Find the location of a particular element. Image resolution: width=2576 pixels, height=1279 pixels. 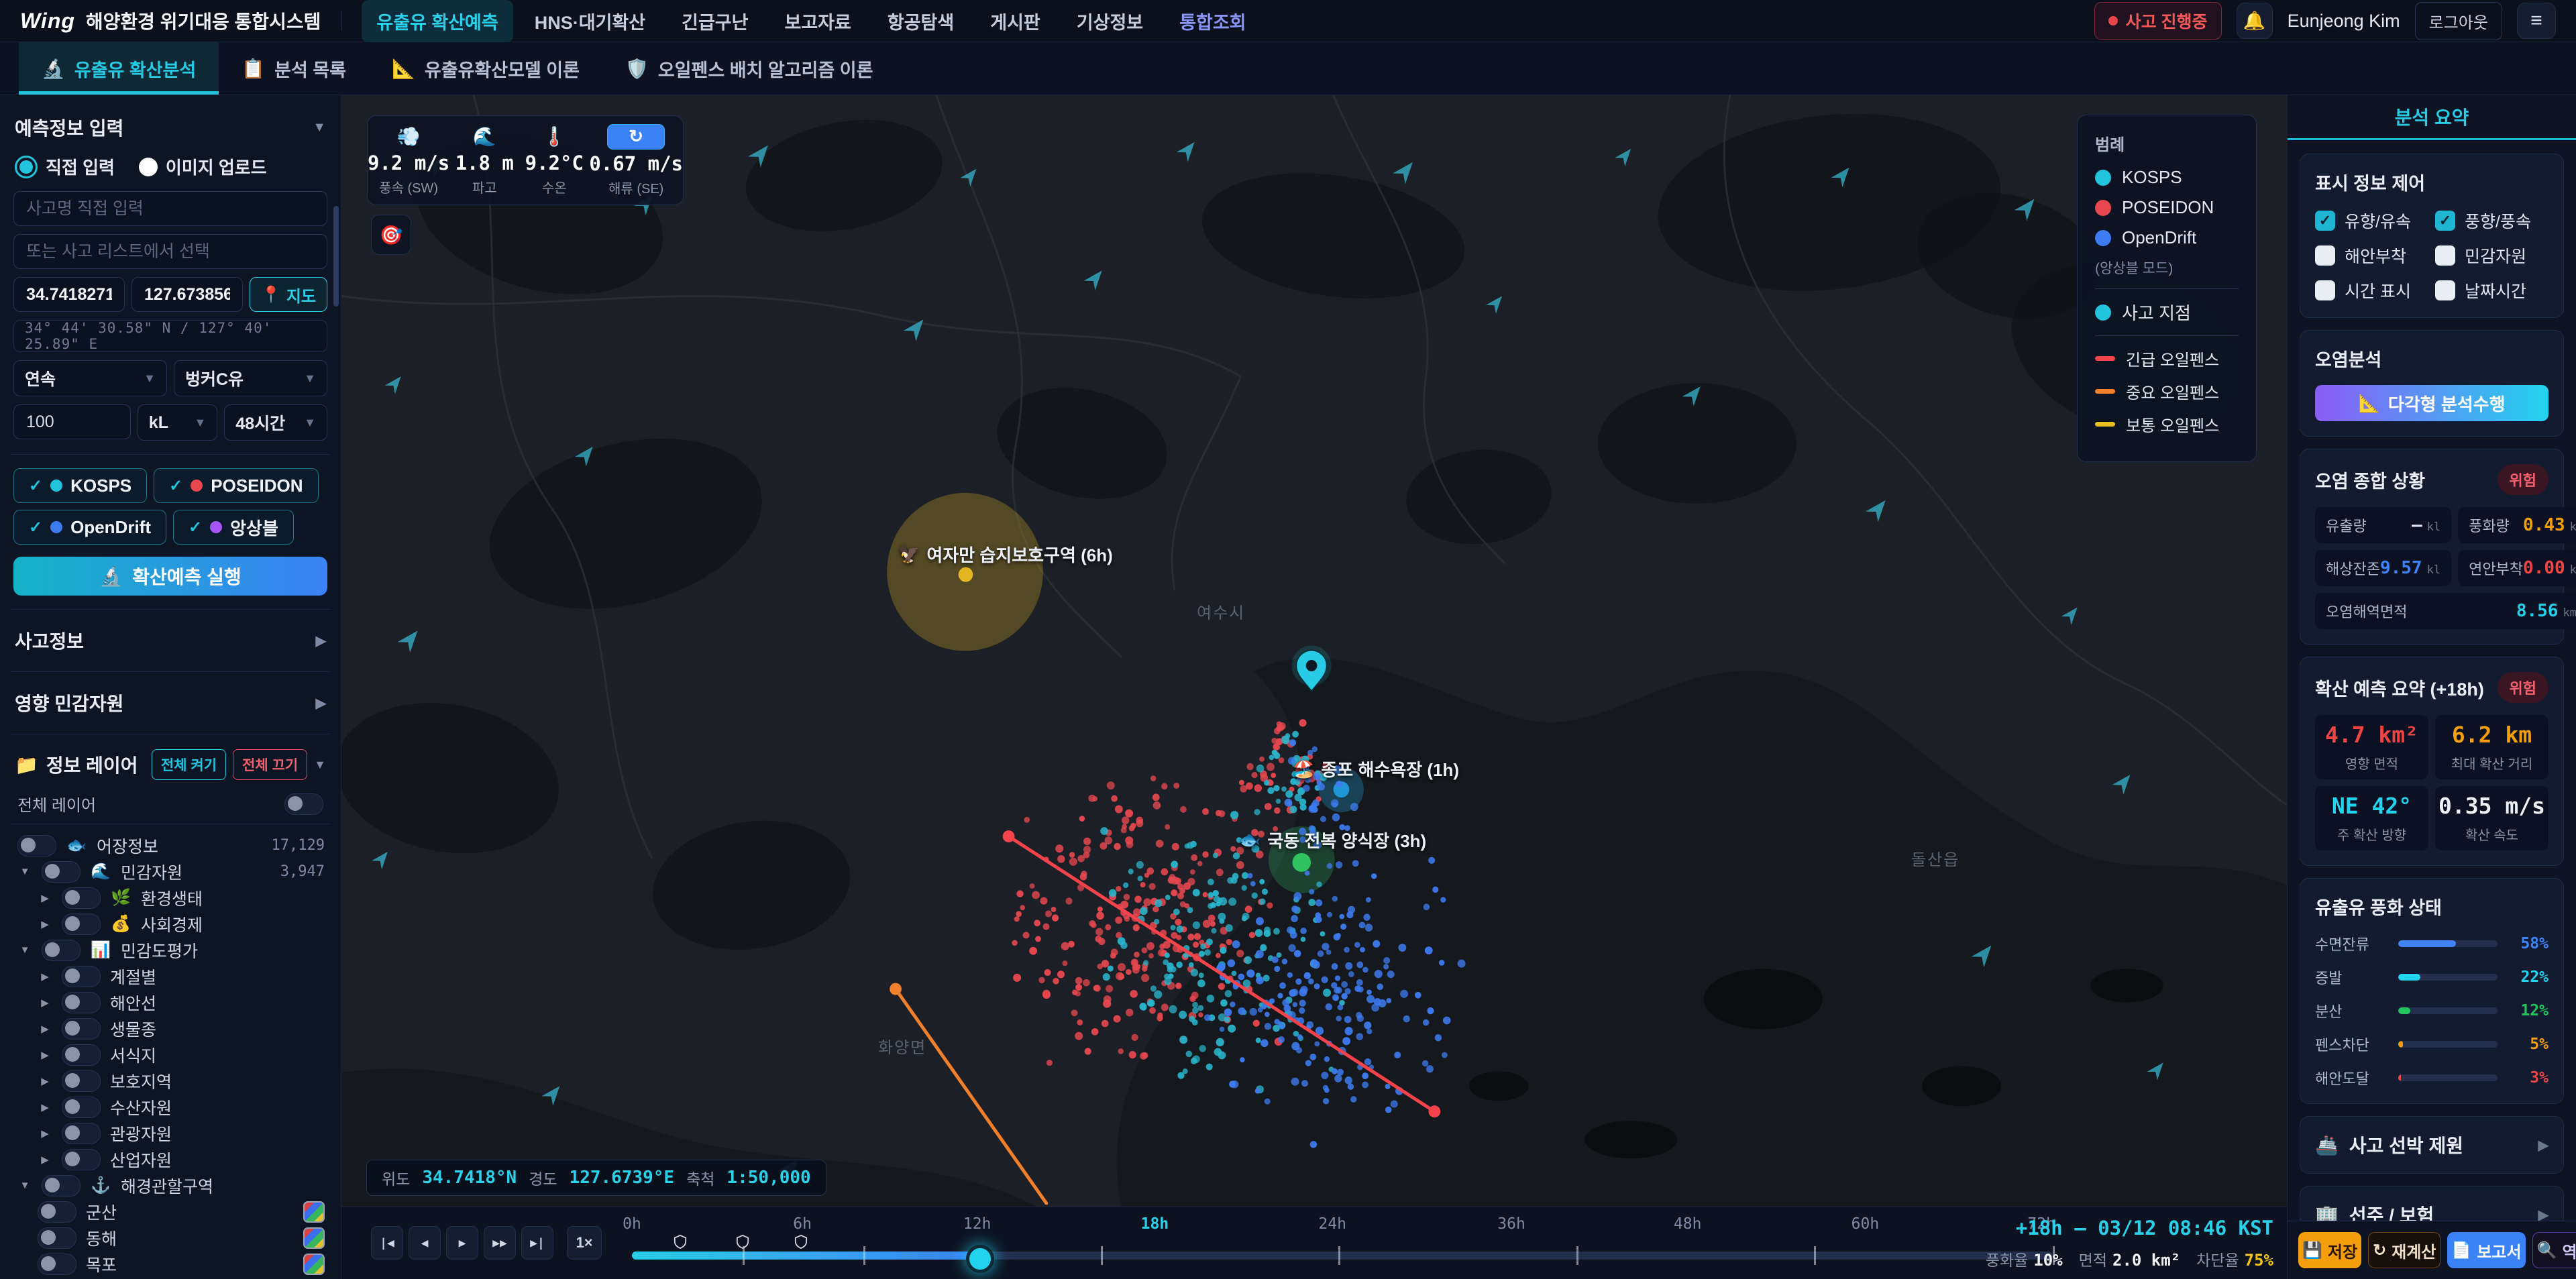

nav-item: 항공탐색 is located at coordinates (921, 21).